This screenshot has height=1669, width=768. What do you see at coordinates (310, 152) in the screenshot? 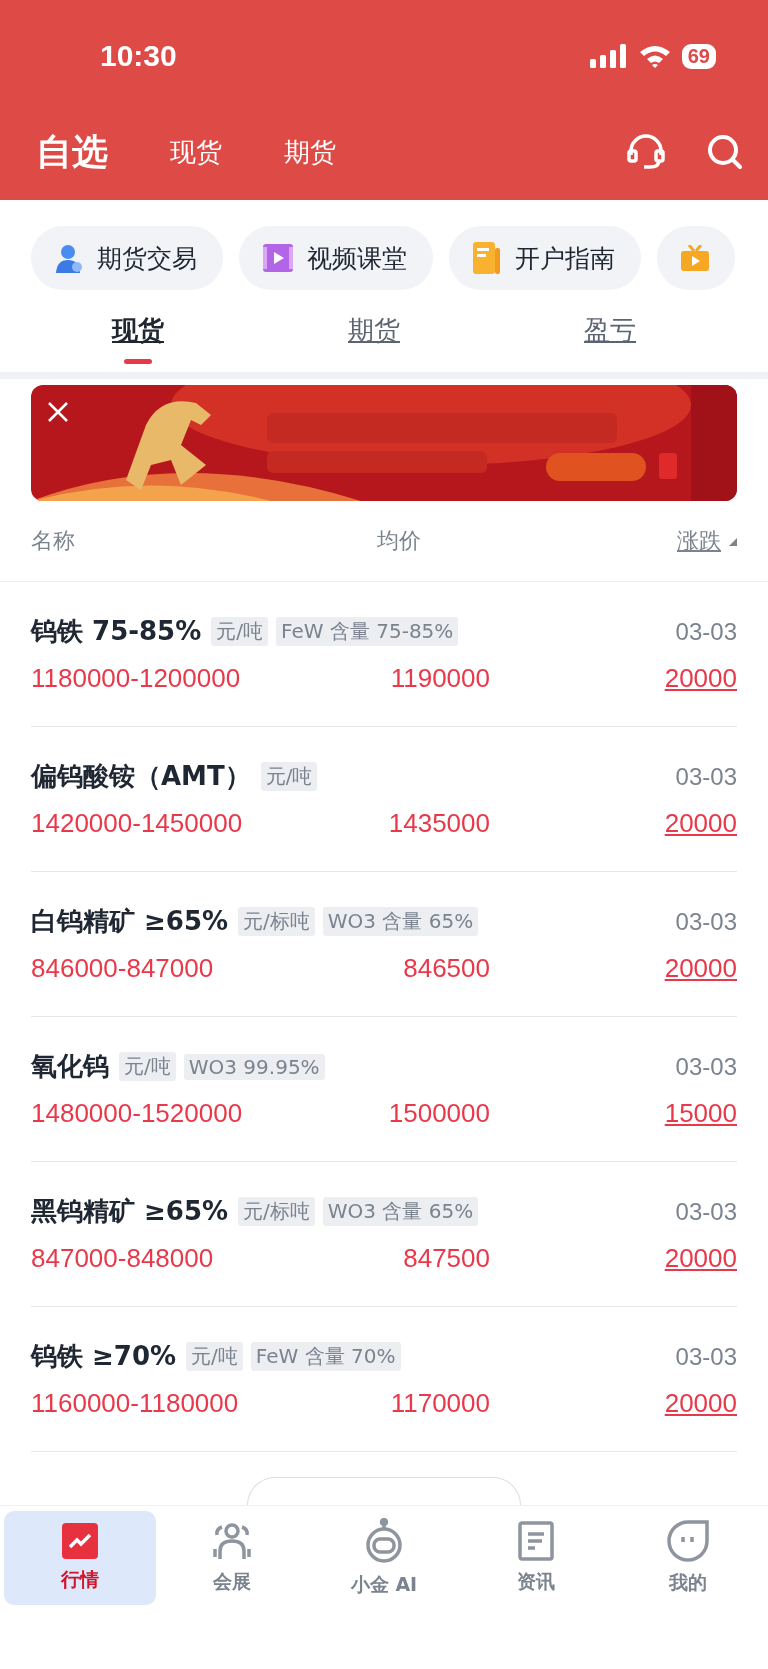
I see `header-tab: 期货` at bounding box center [310, 152].